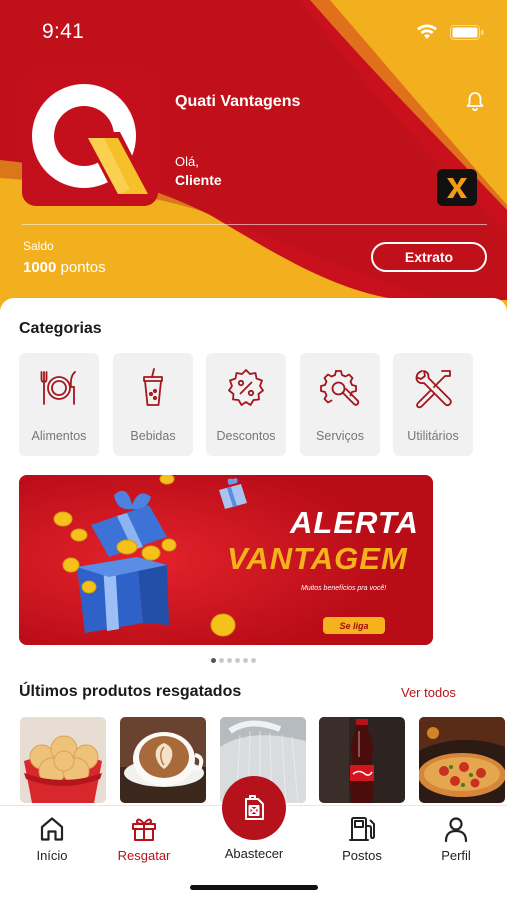  I want to click on status-time: 9:41, so click(63, 31).